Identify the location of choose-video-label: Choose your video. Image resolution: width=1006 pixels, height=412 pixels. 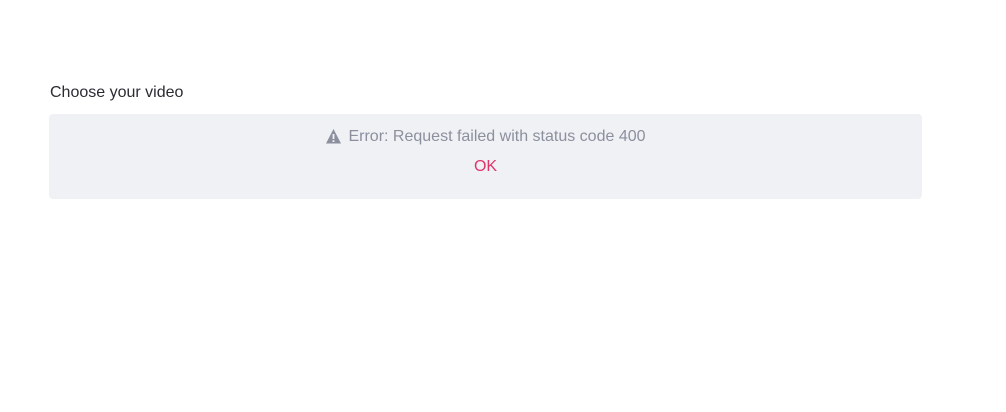
(117, 92).